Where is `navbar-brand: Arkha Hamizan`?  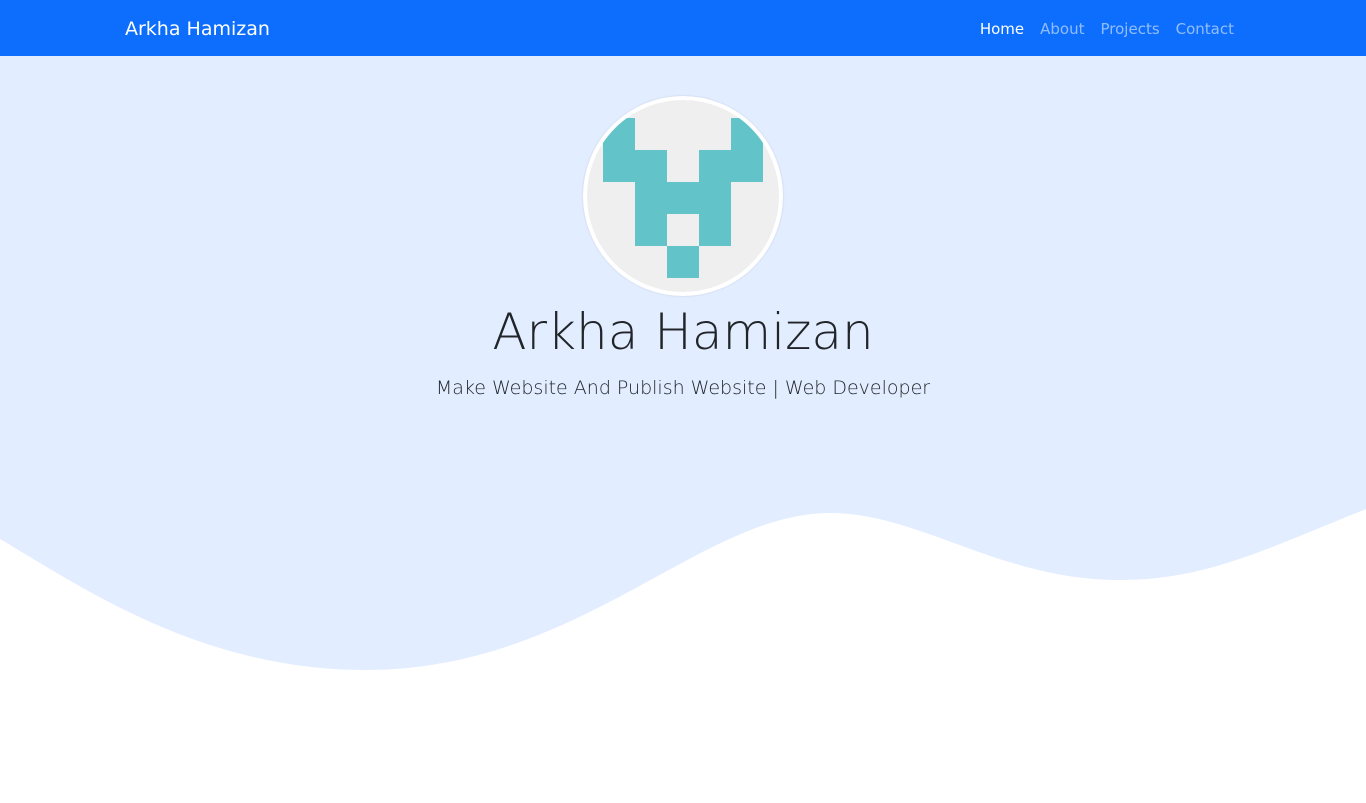 navbar-brand: Arkha Hamizan is located at coordinates (197, 29).